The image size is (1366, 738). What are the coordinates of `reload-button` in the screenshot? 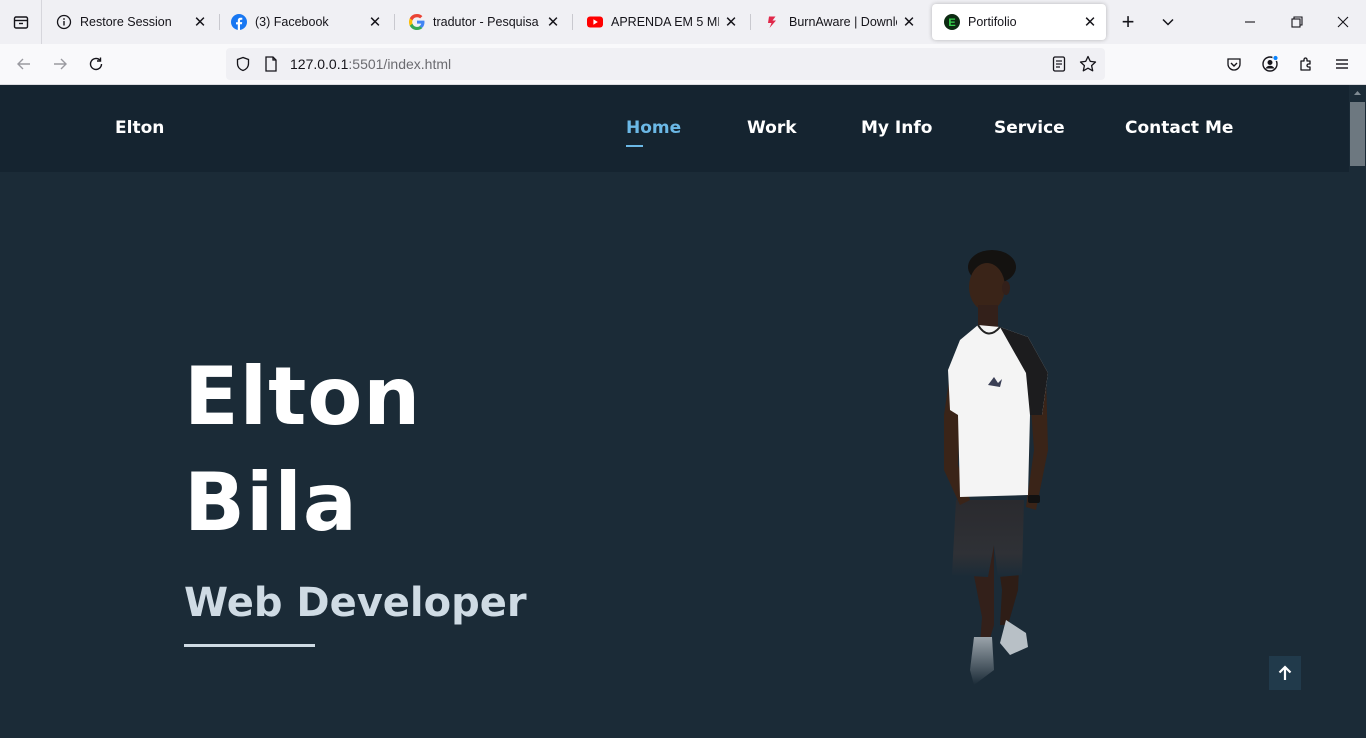 It's located at (96, 64).